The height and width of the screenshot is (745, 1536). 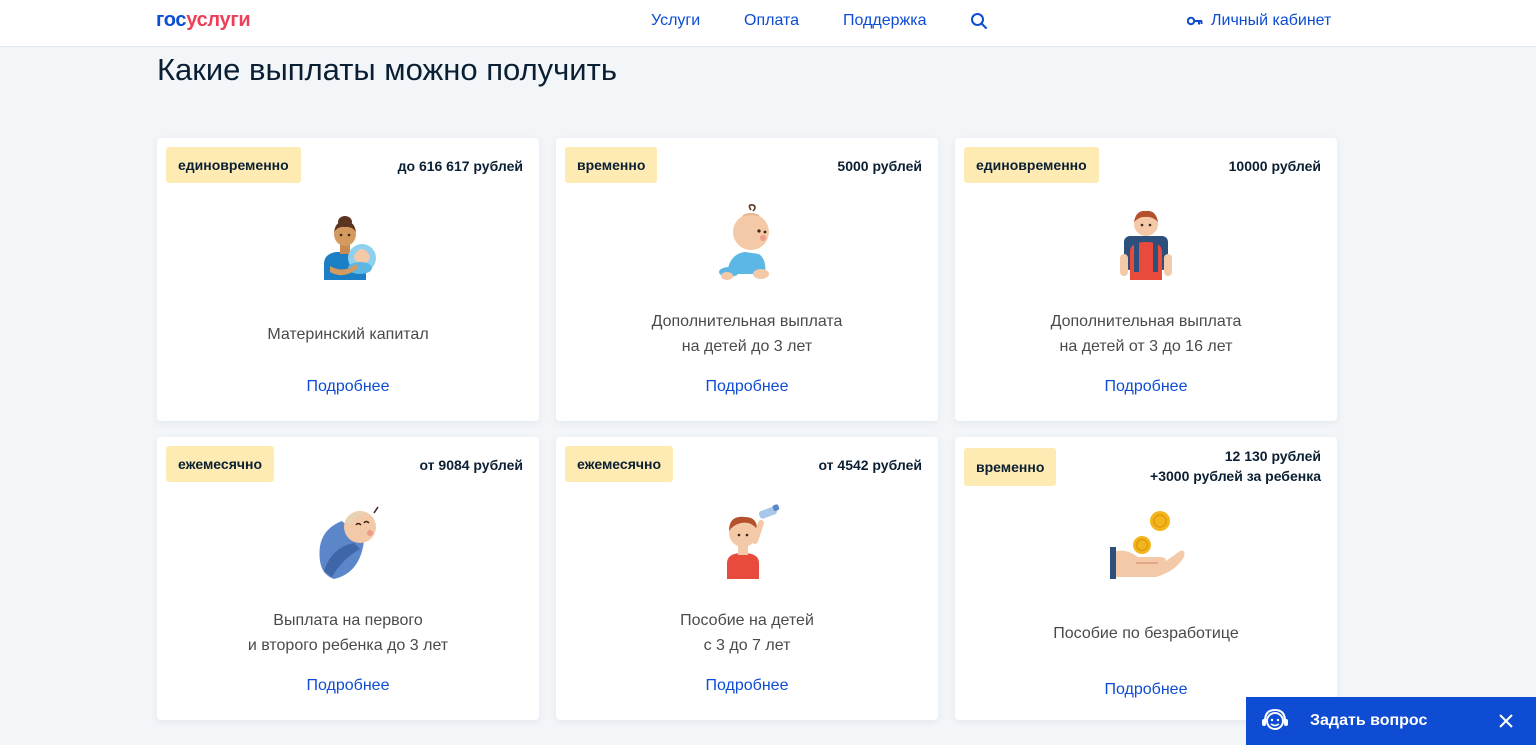 I want to click on personal-account-link: Личный кабинет, so click(x=1259, y=21).